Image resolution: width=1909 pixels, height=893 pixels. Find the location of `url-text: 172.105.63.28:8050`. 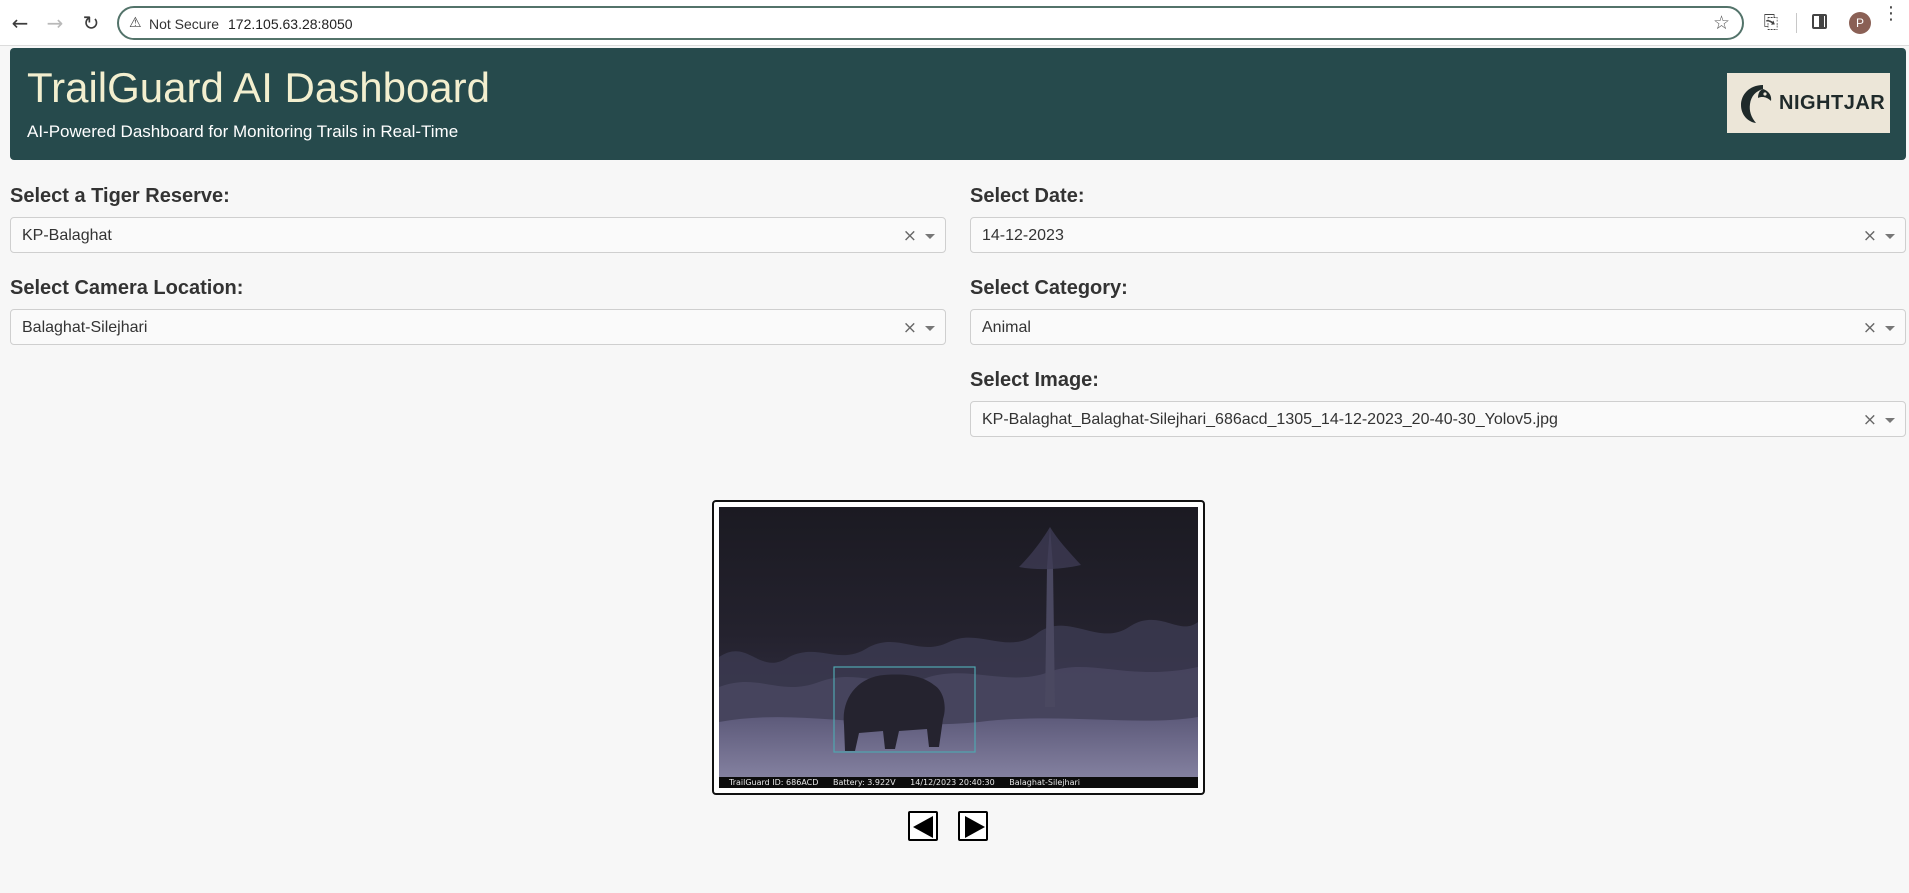

url-text: 172.105.63.28:8050 is located at coordinates (290, 24).